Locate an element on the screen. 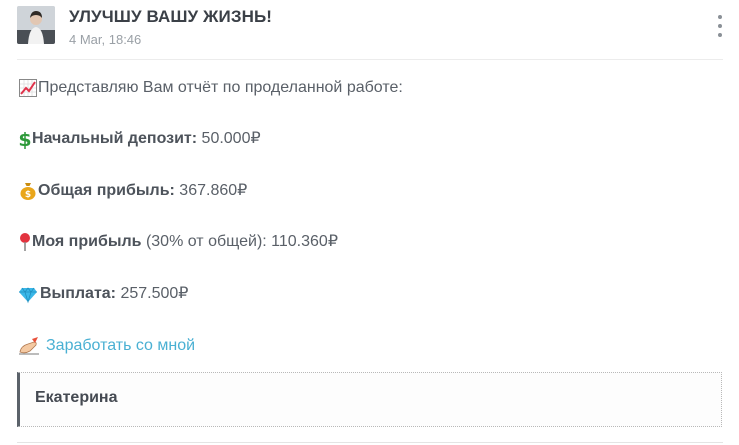 Image resolution: width=739 pixels, height=445 pixels. quote-block: Екатерина is located at coordinates (369, 399).